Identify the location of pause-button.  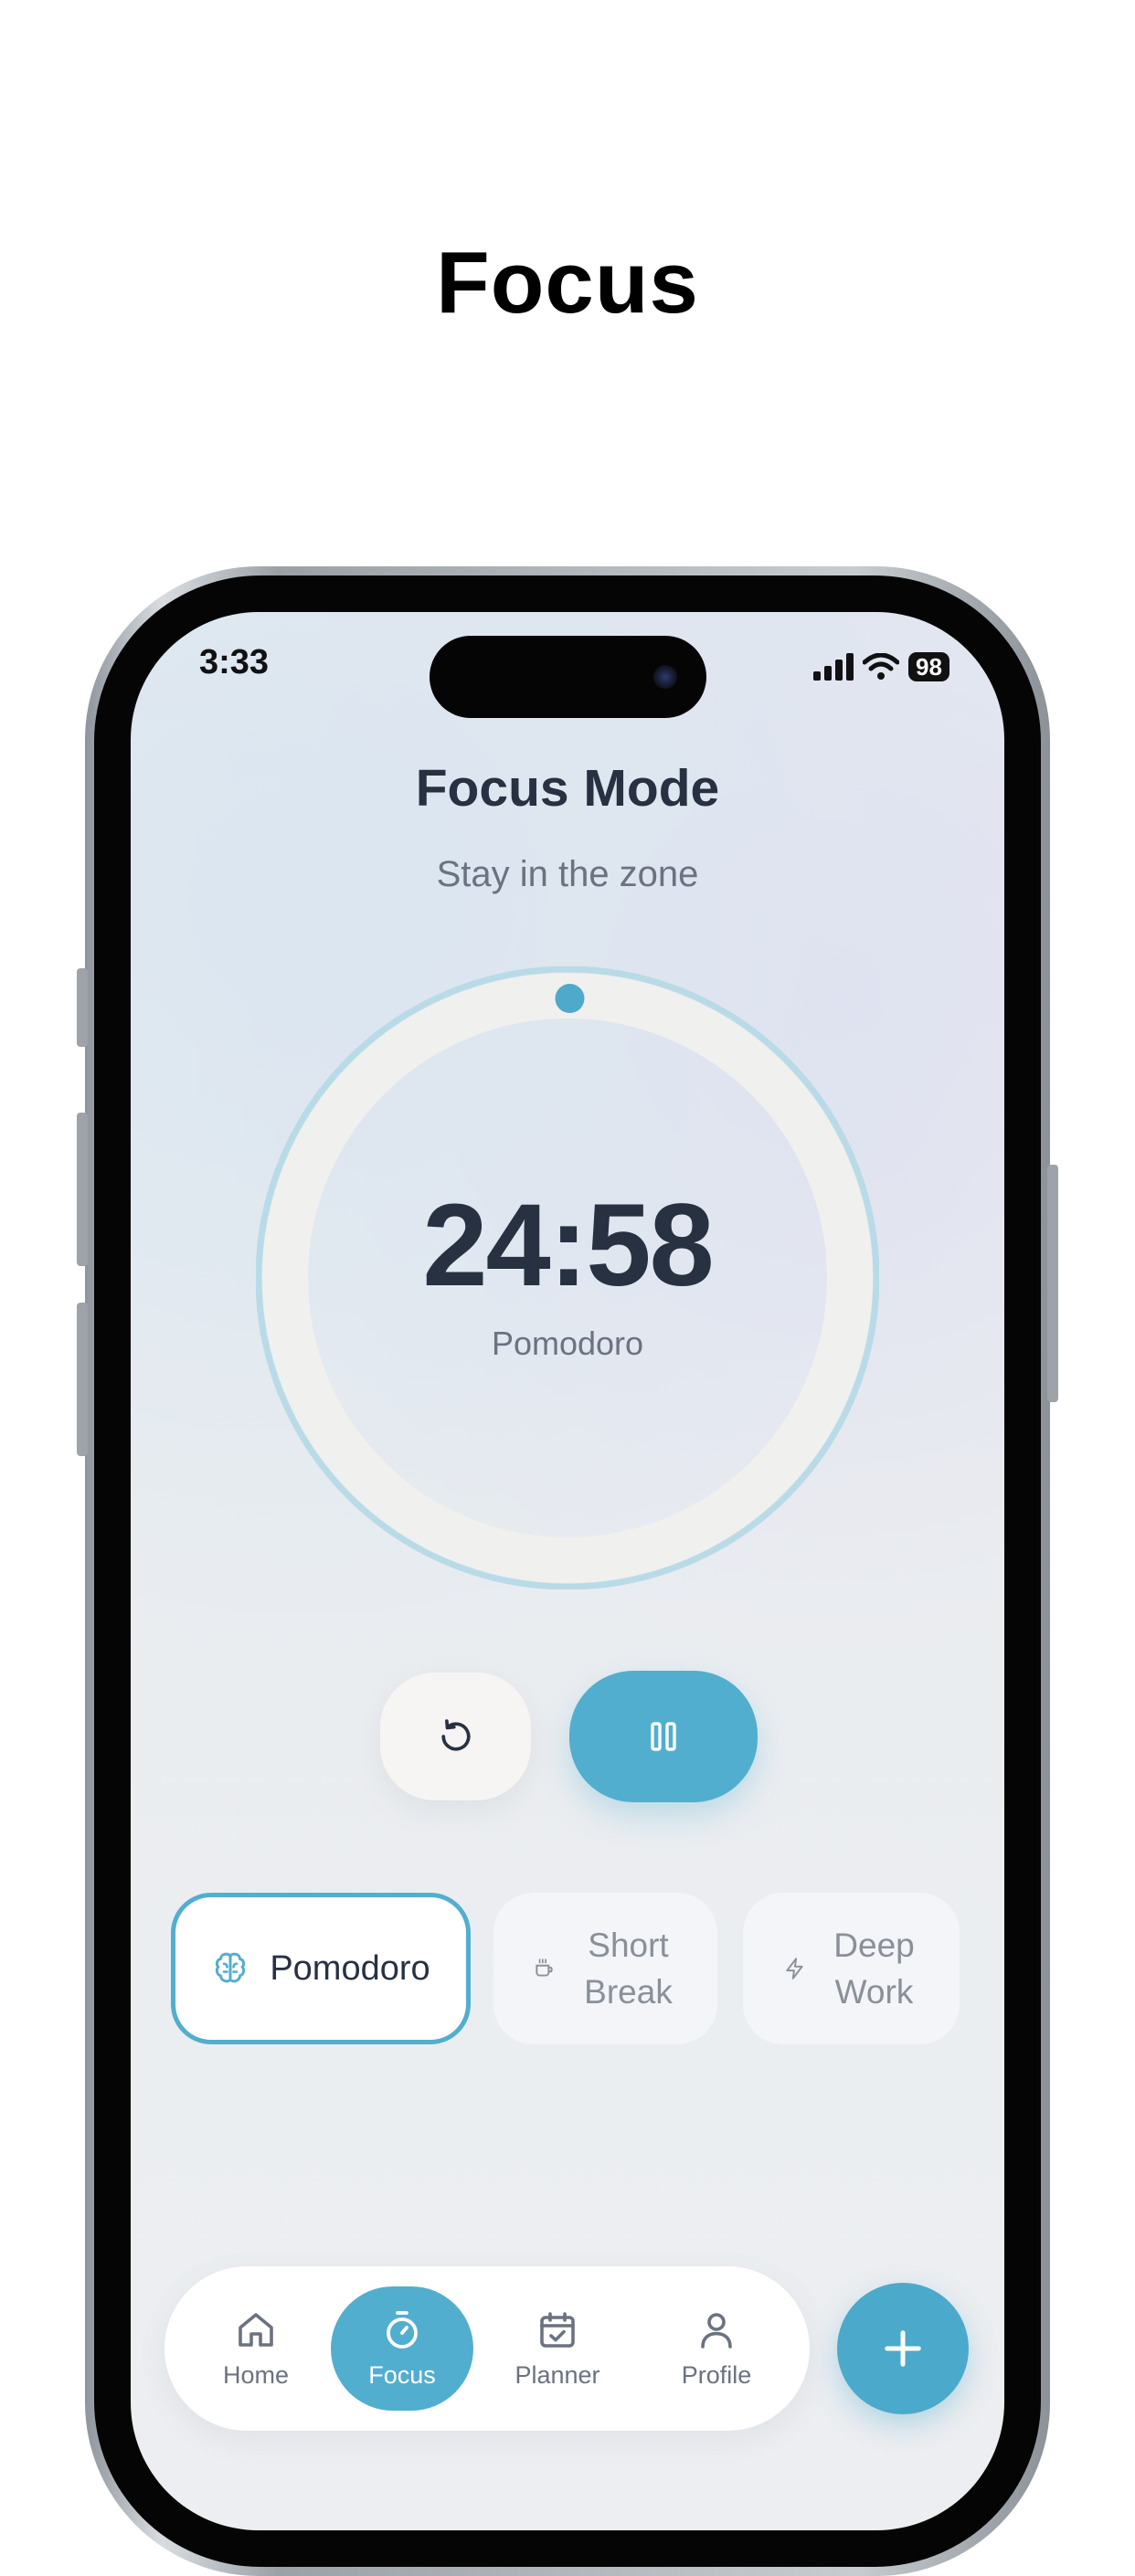
(663, 1736).